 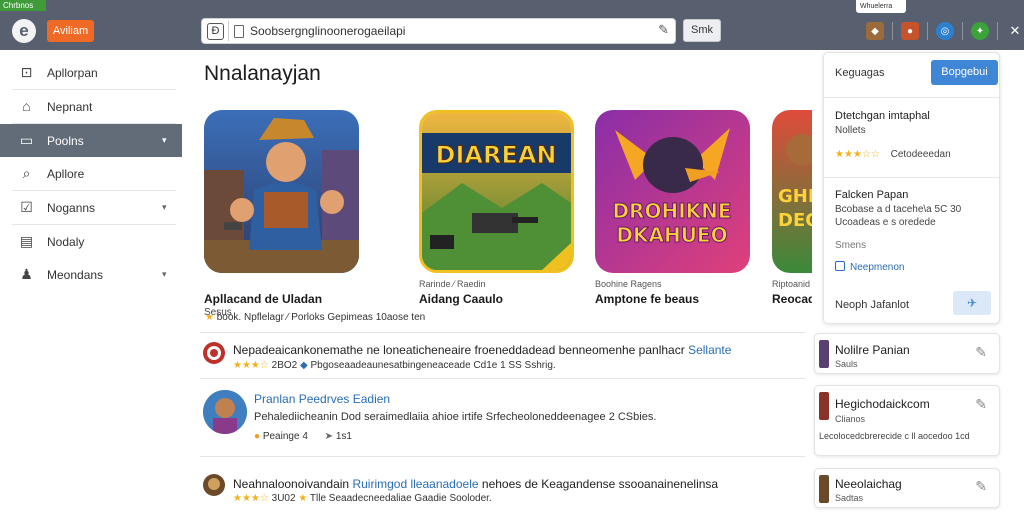 What do you see at coordinates (792, 299) in the screenshot?
I see `game-title: Reocadas` at bounding box center [792, 299].